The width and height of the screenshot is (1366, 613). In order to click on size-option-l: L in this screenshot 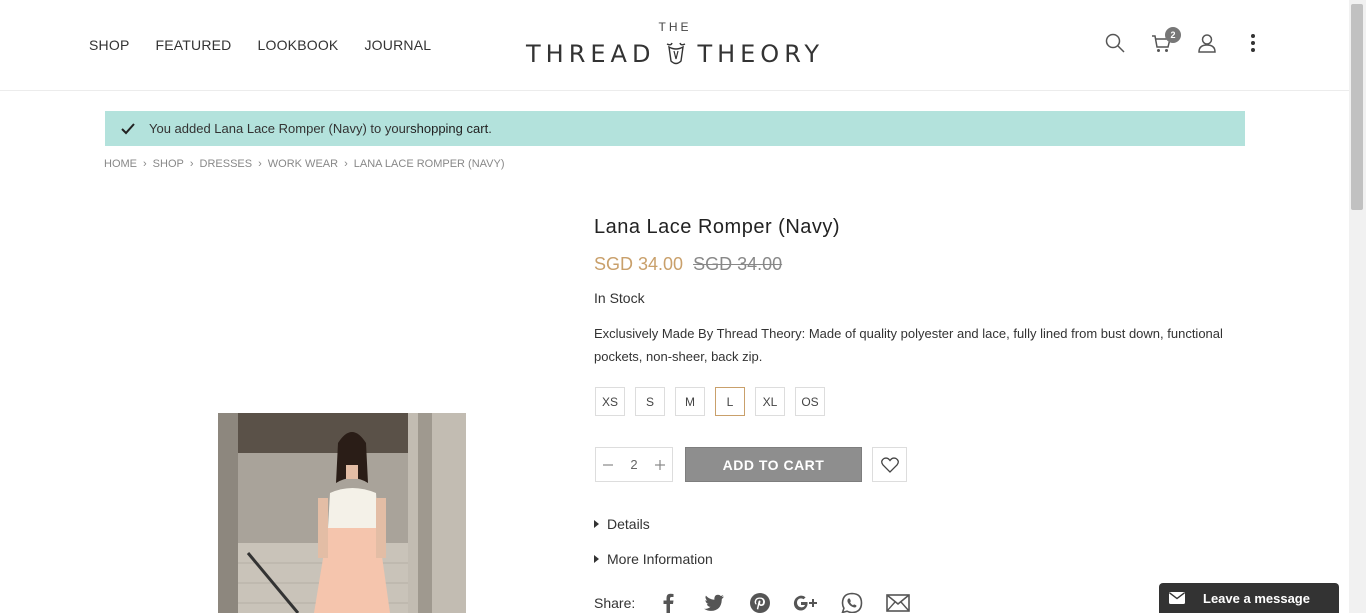, I will do `click(730, 401)`.